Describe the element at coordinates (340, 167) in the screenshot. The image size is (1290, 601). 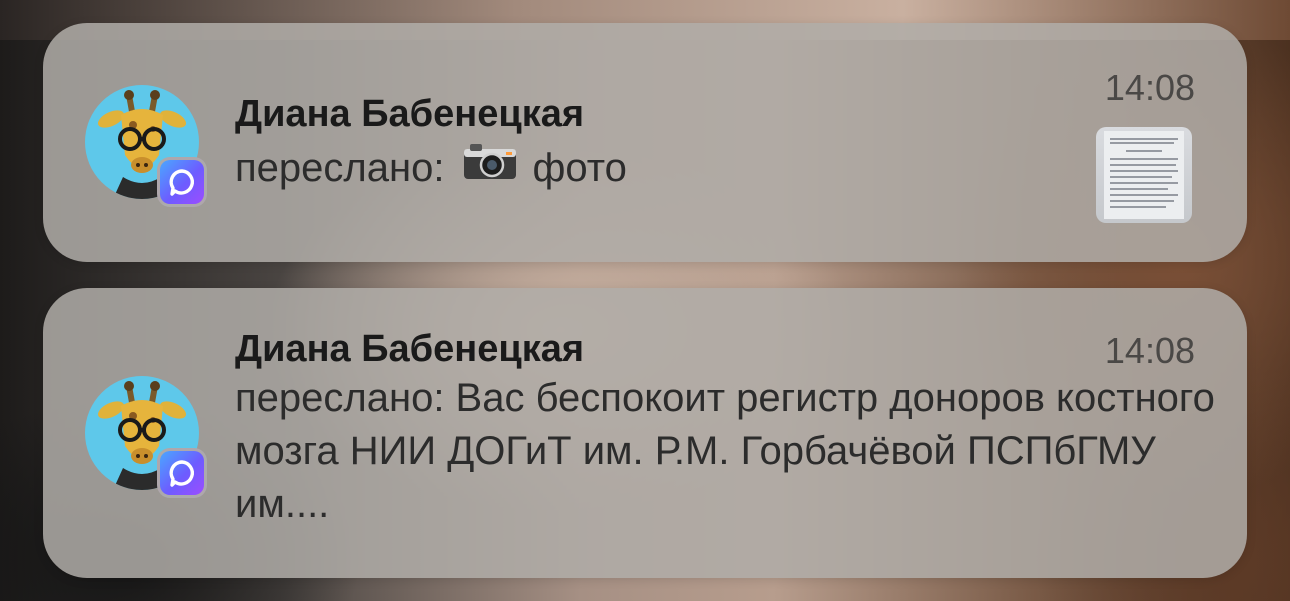
I see `message-prefix: переслано:` at that location.